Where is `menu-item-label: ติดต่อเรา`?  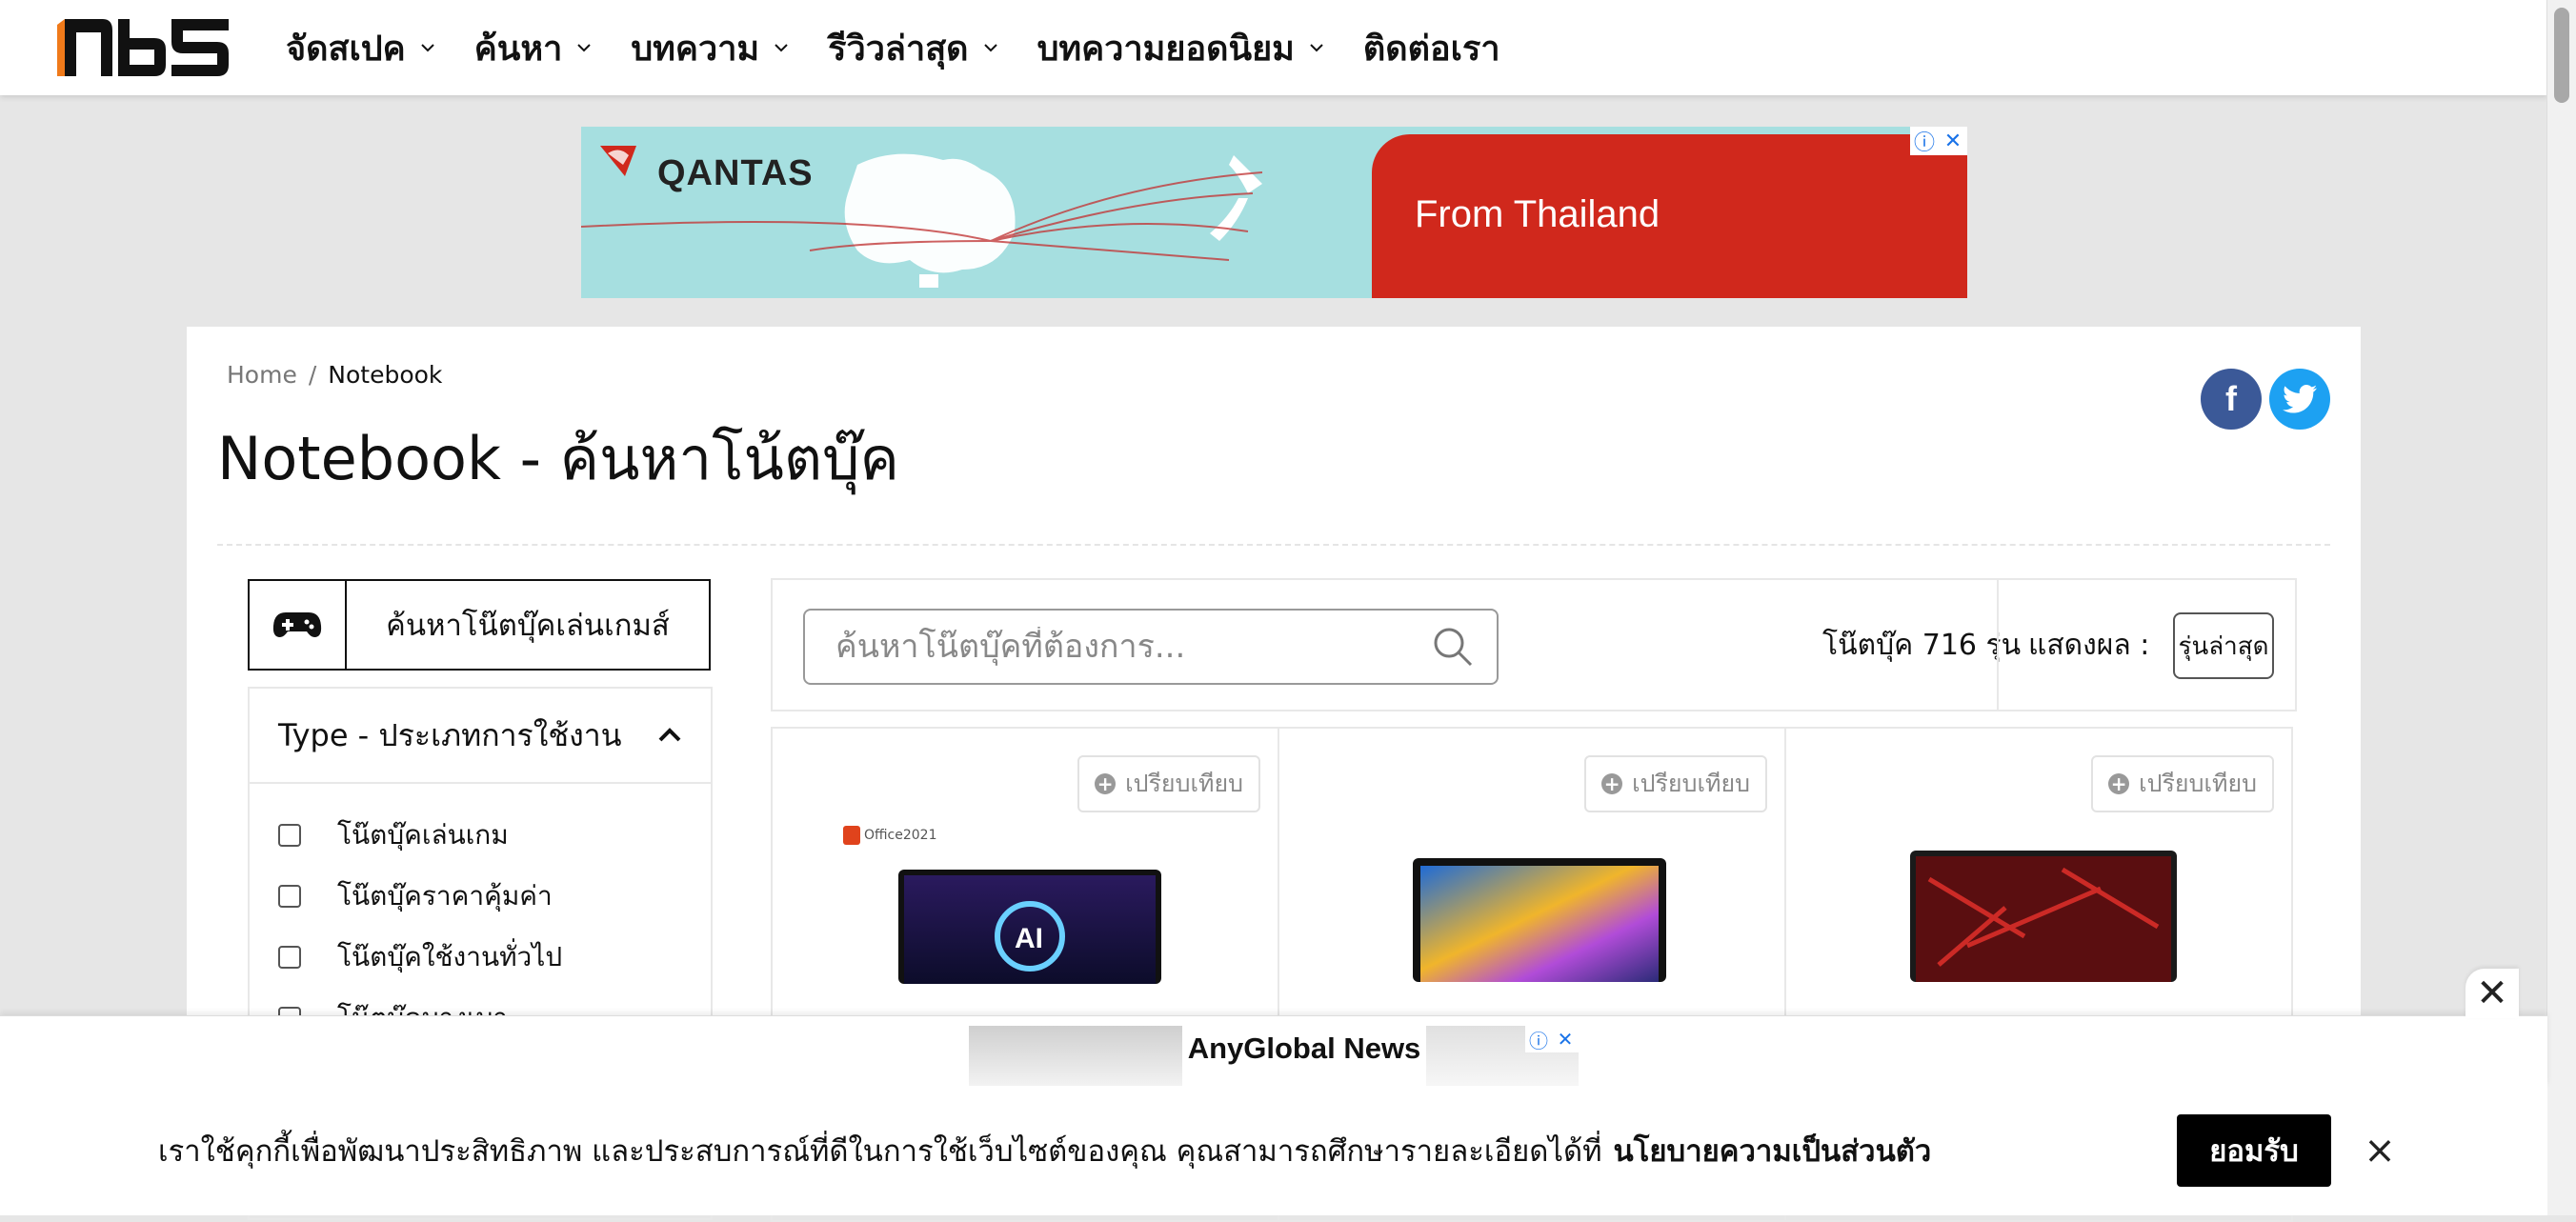
menu-item-label: ติดต่อเรา is located at coordinates (1431, 49).